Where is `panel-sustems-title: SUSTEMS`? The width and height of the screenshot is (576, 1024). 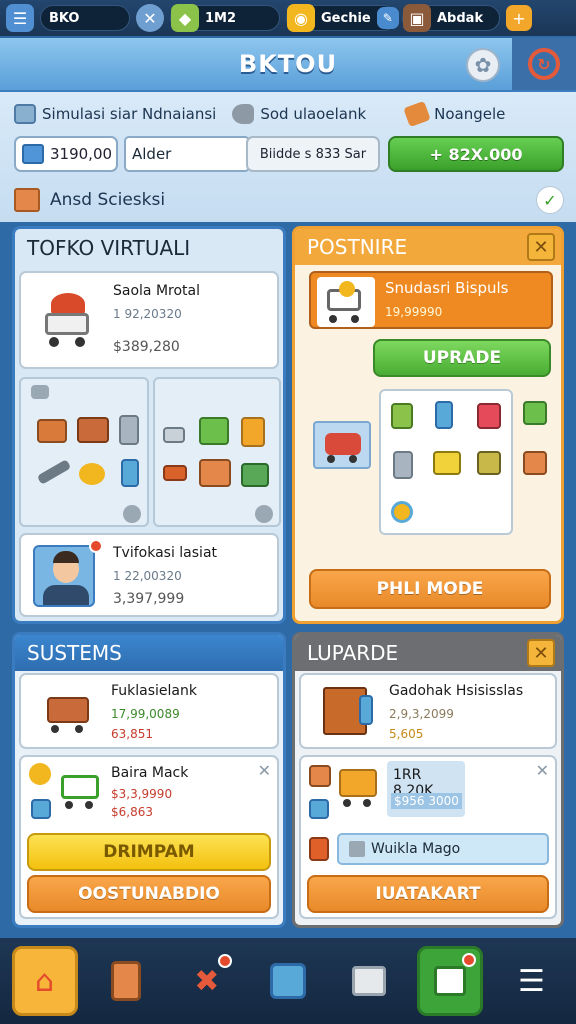 panel-sustems-title: SUSTEMS is located at coordinates (74, 653).